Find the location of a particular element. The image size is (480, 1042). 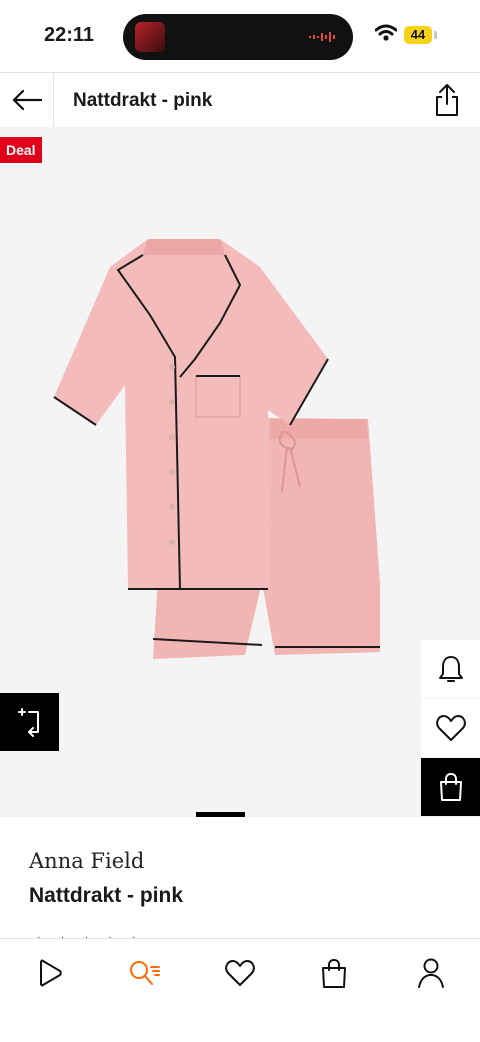

nav-bag is located at coordinates (334, 973).